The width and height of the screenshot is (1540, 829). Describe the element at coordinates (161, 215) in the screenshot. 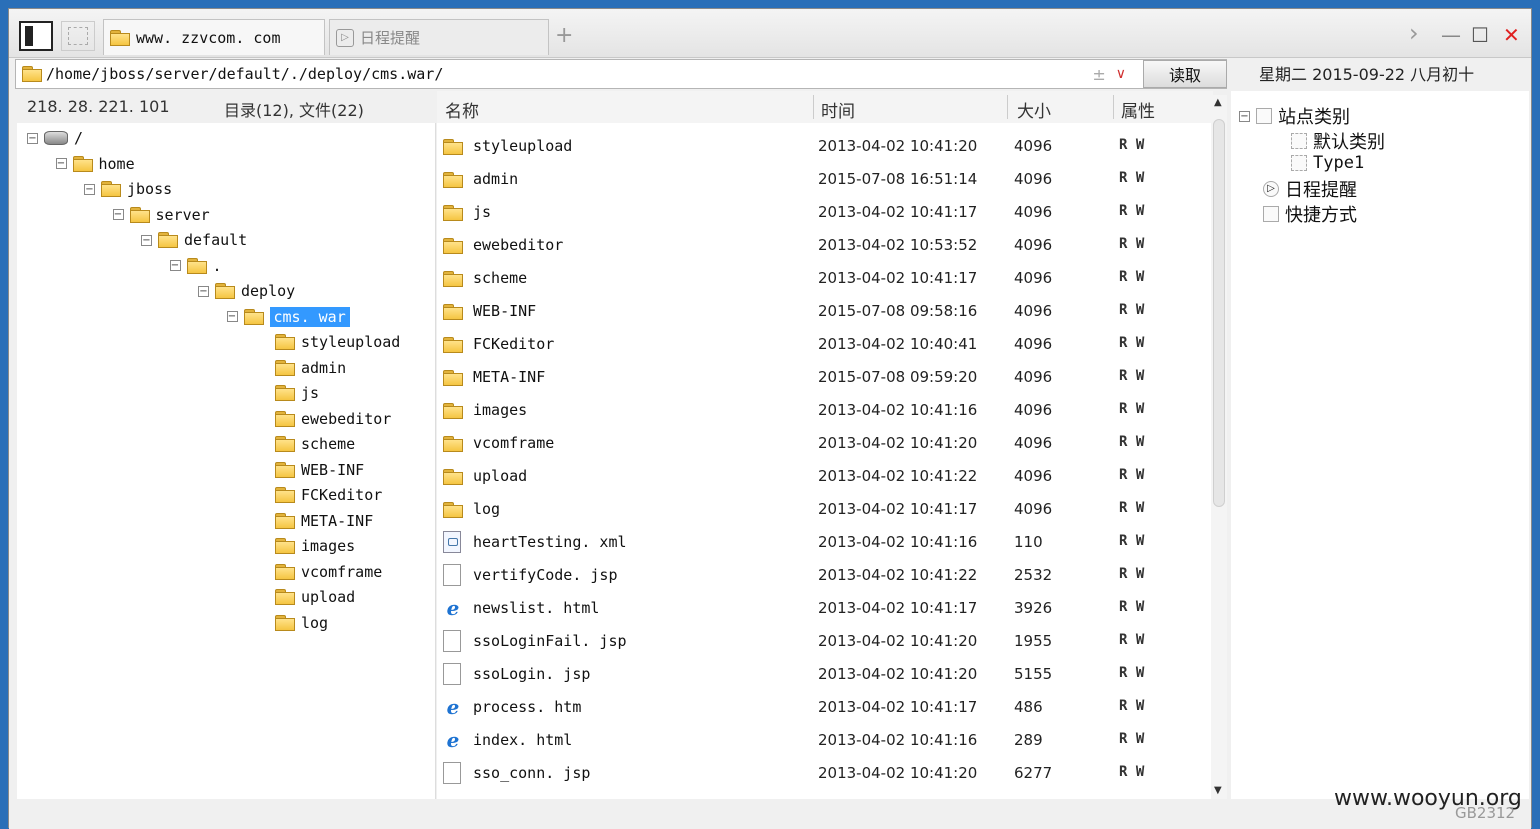

I see `tree-node: − server` at that location.